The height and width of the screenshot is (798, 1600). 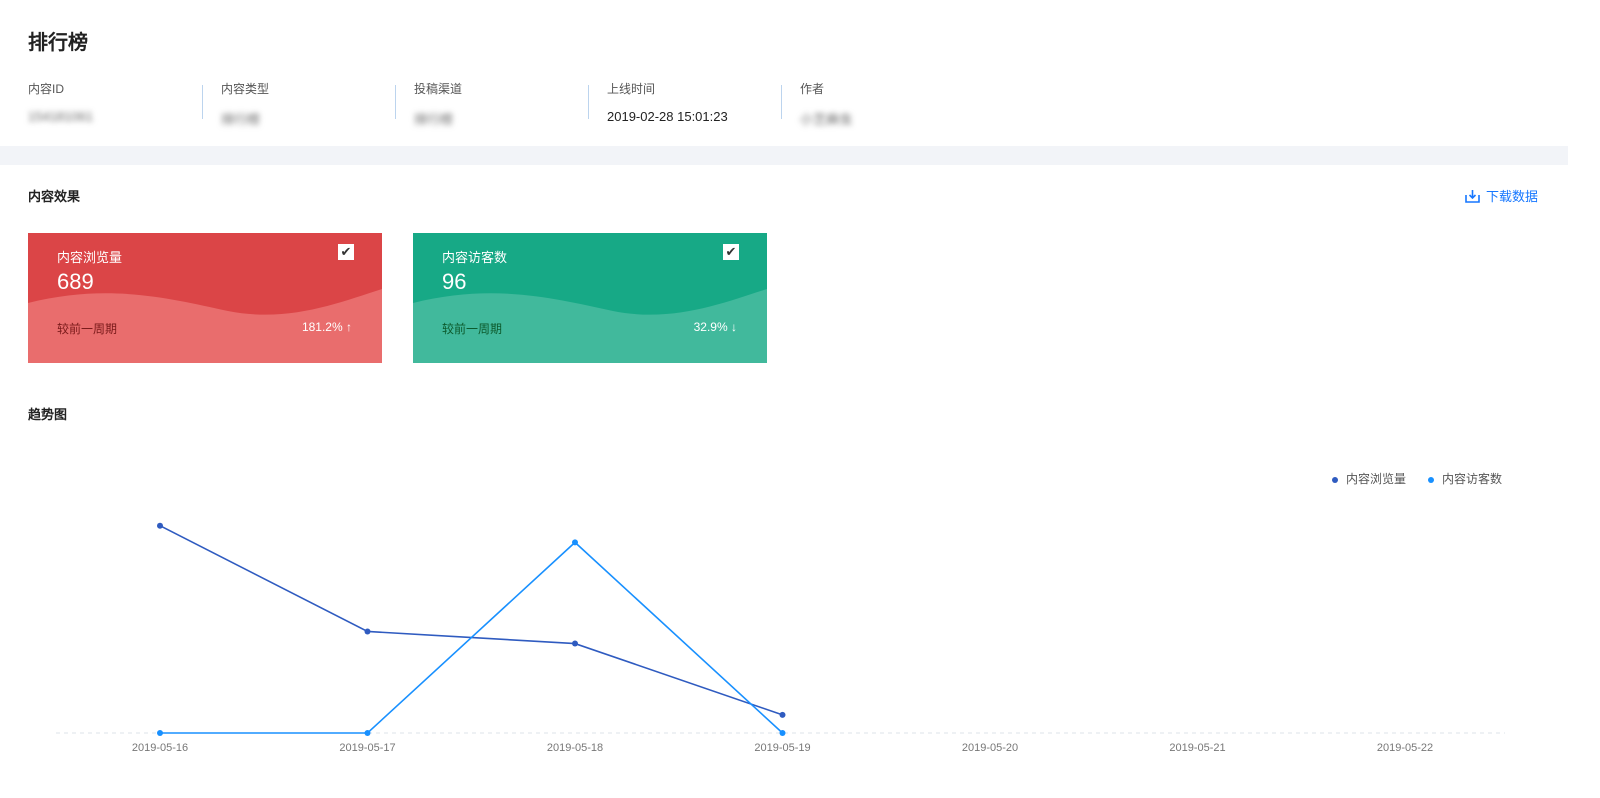 I want to click on download-data-button: 下载数据, so click(x=1501, y=195).